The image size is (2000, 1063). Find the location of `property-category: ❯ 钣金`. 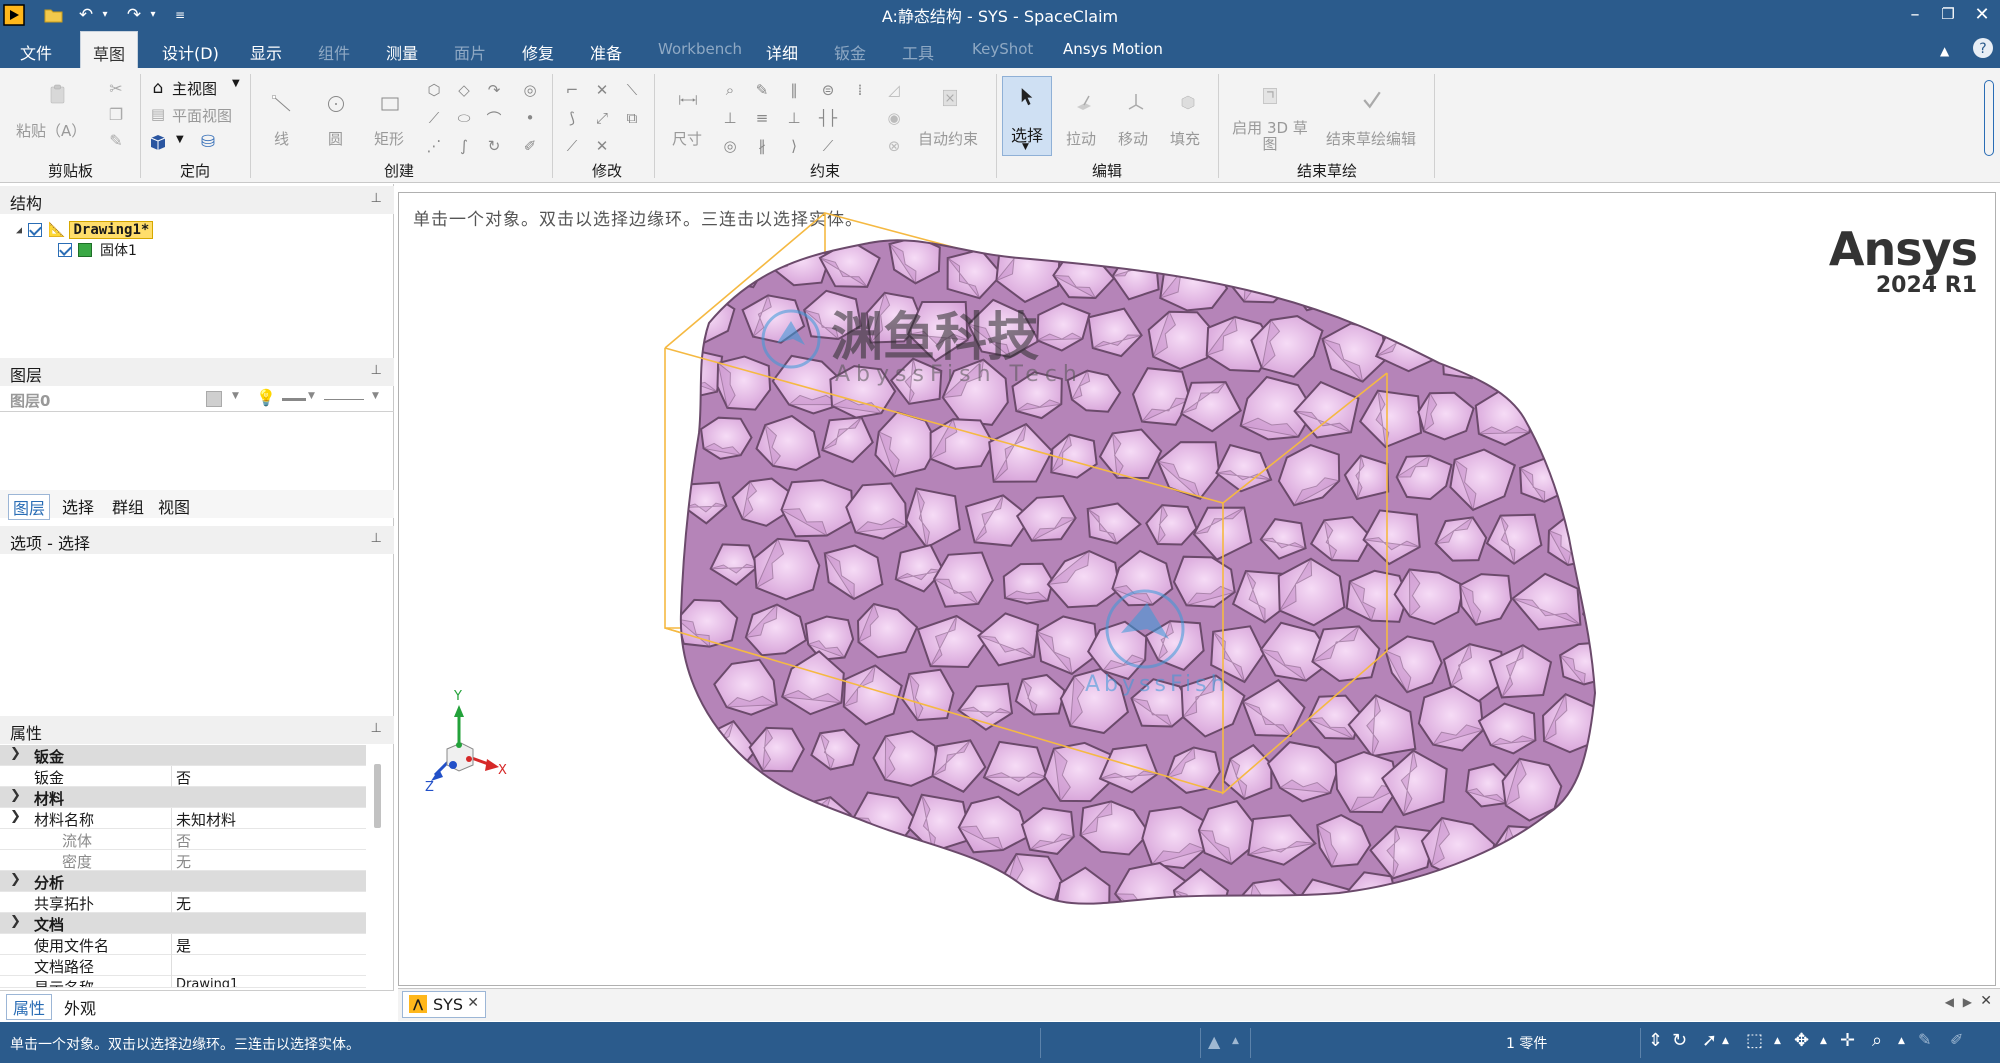

property-category: ❯ 钣金 is located at coordinates (183, 755).